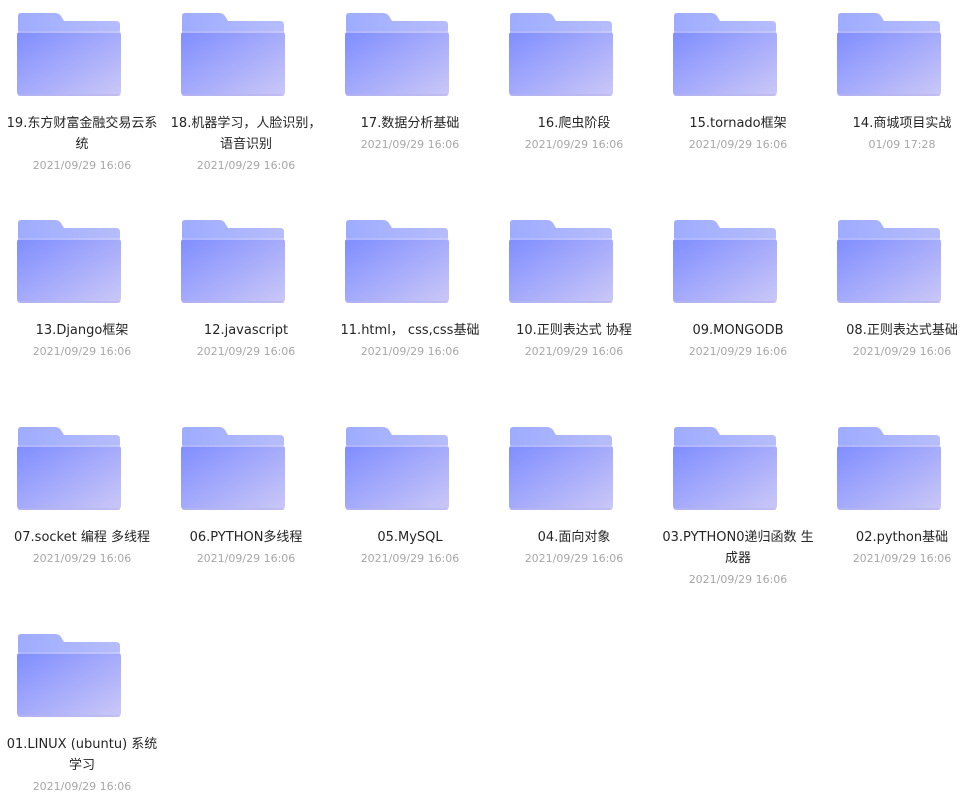  What do you see at coordinates (410, 537) in the screenshot?
I see `folder-name: 05.MySQL` at bounding box center [410, 537].